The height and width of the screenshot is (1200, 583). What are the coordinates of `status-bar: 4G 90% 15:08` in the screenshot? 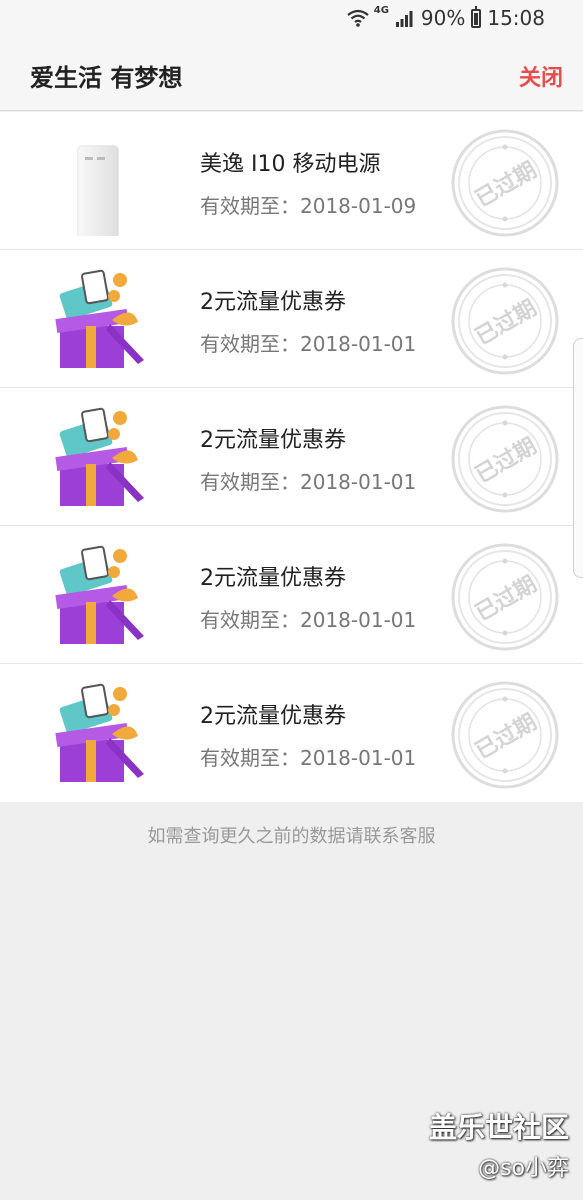 It's located at (291, 20).